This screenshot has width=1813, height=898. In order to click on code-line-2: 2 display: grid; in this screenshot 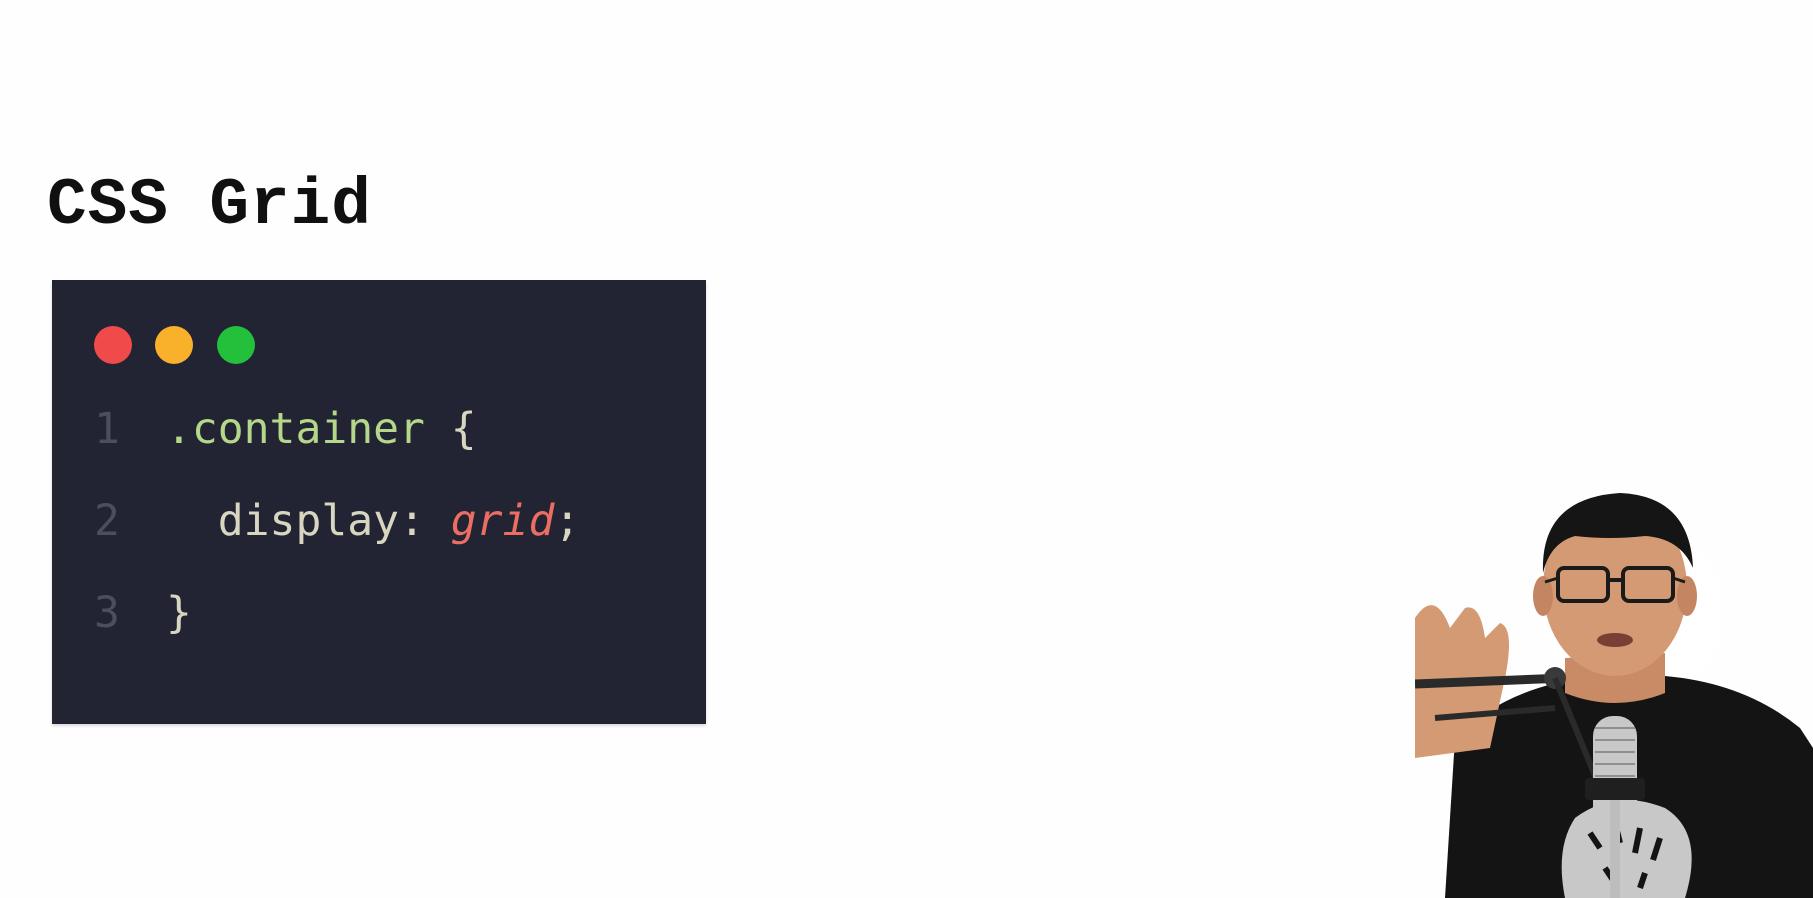, I will do `click(337, 521)`.